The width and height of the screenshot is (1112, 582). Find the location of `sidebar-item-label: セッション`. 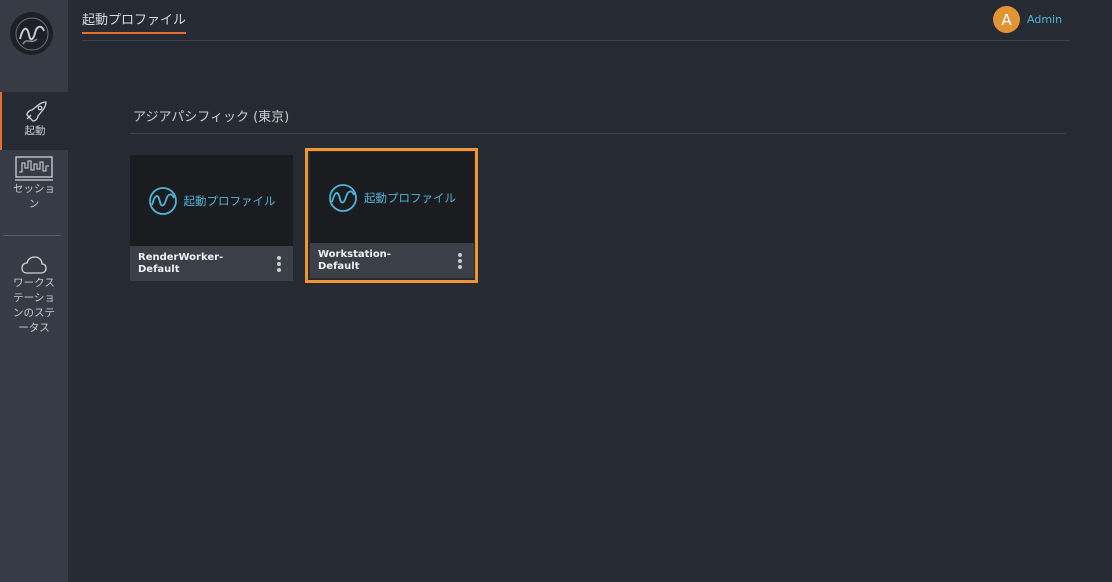

sidebar-item-label: セッション is located at coordinates (34, 196).